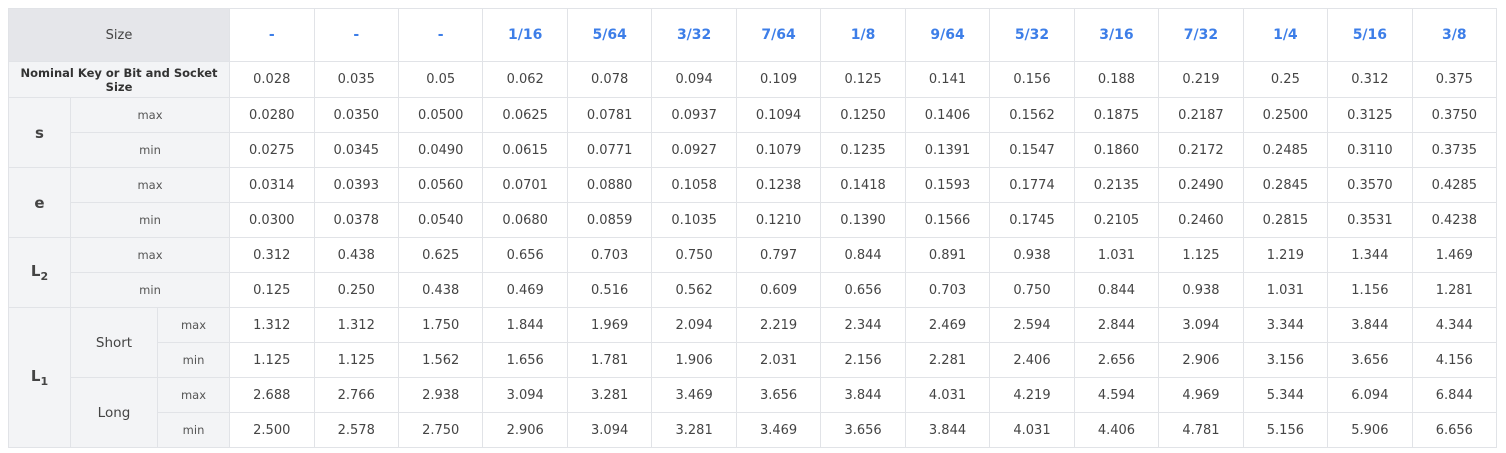 The image size is (1506, 453). What do you see at coordinates (1285, 395) in the screenshot?
I see `l1-long-max-cell: 5.344` at bounding box center [1285, 395].